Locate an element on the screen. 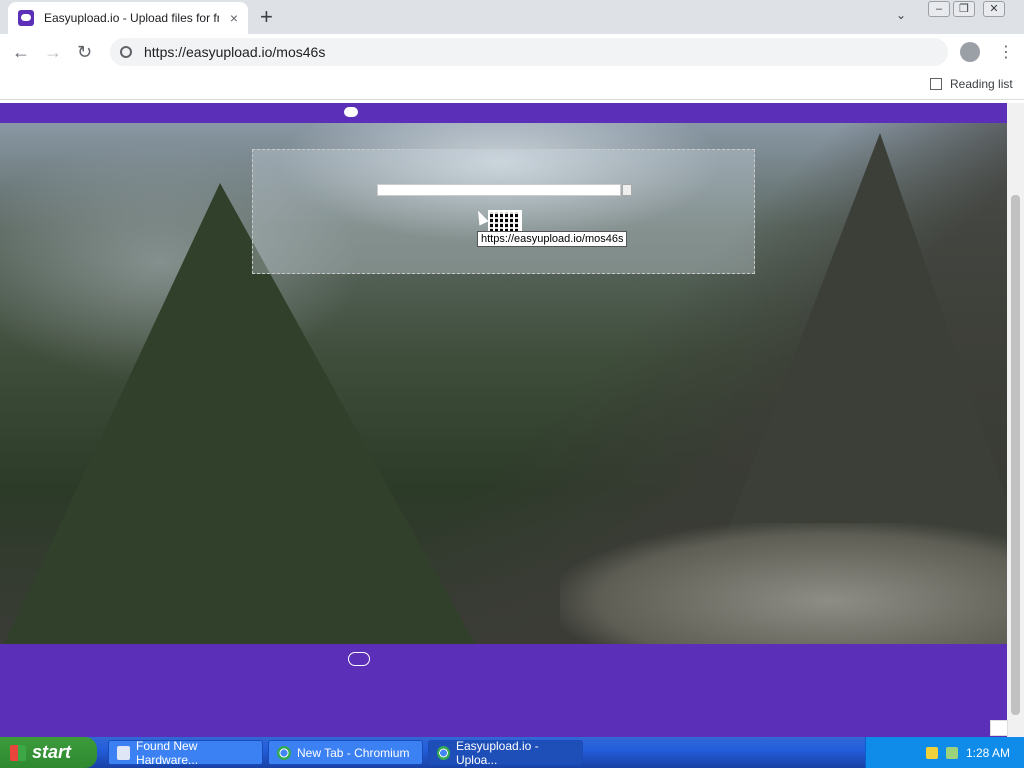  profile-avatar-icon is located at coordinates (970, 52).